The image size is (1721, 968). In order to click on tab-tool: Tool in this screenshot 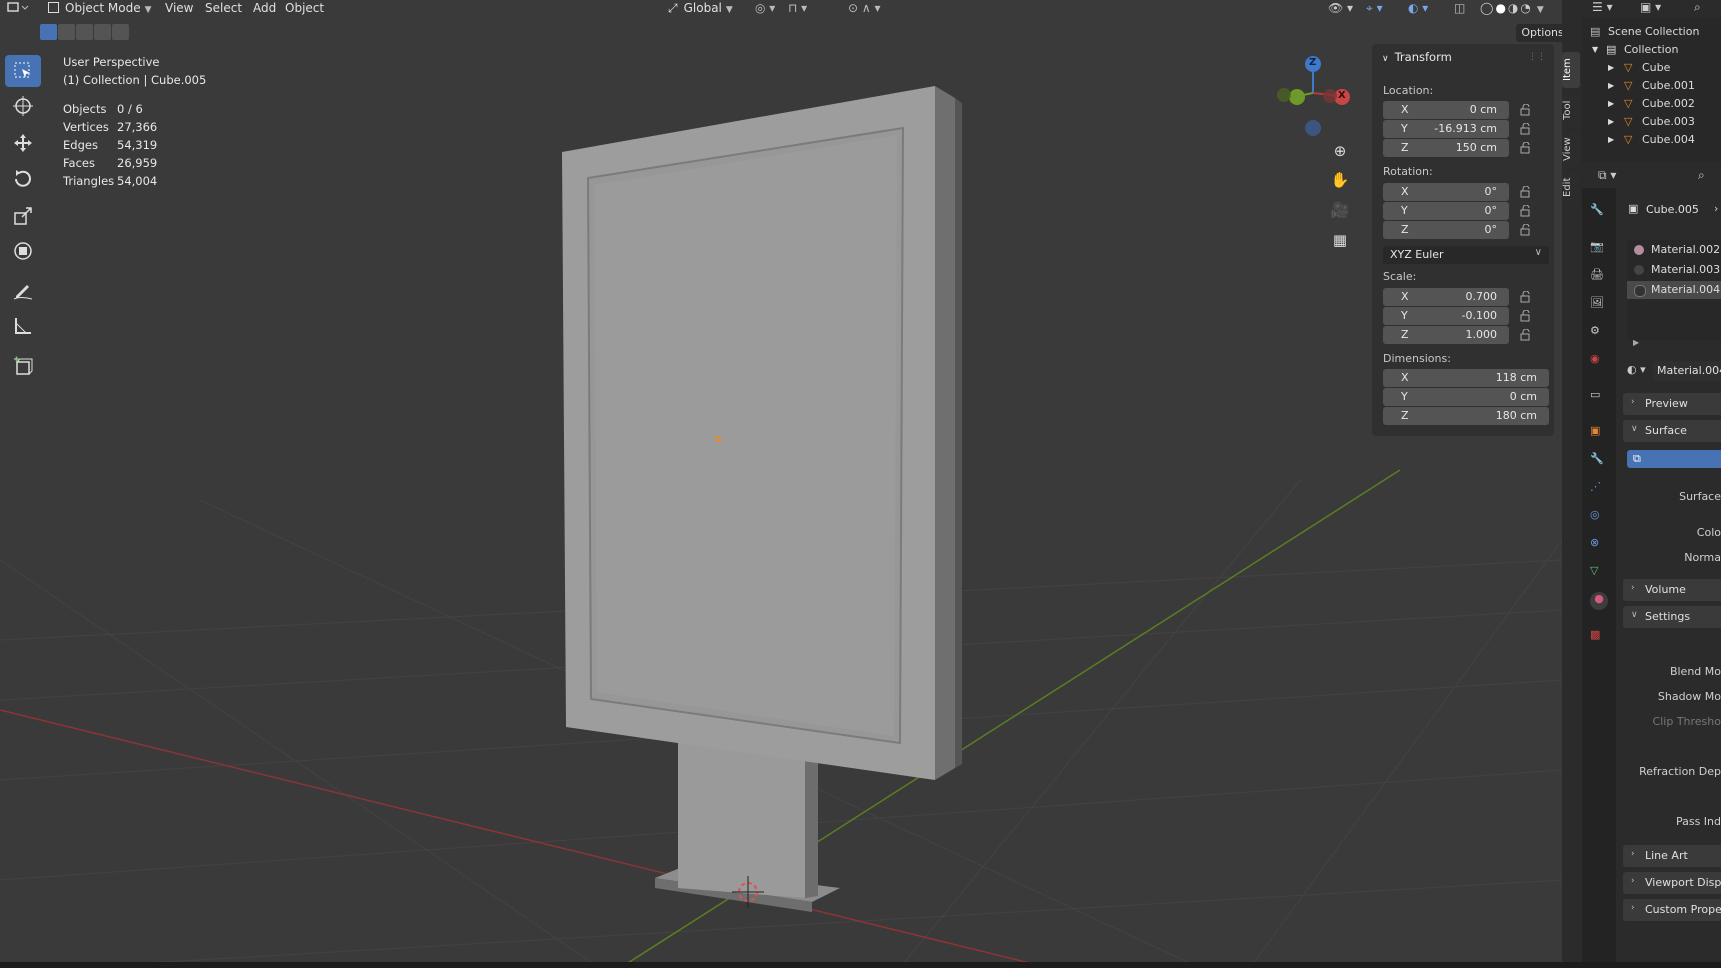, I will do `click(1571, 110)`.